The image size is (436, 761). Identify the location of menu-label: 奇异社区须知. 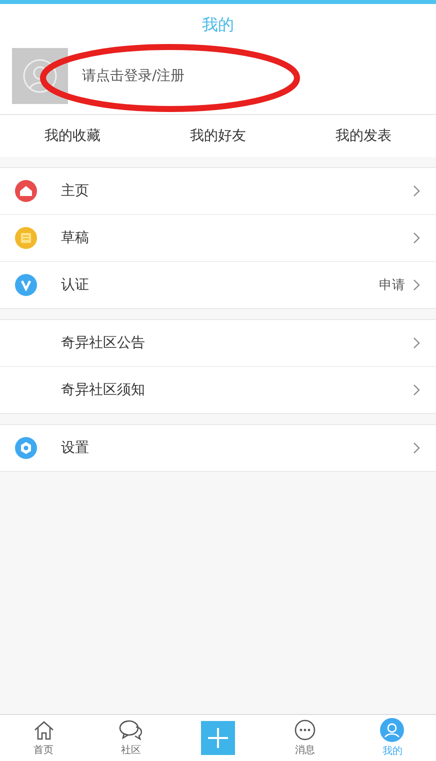
(103, 390).